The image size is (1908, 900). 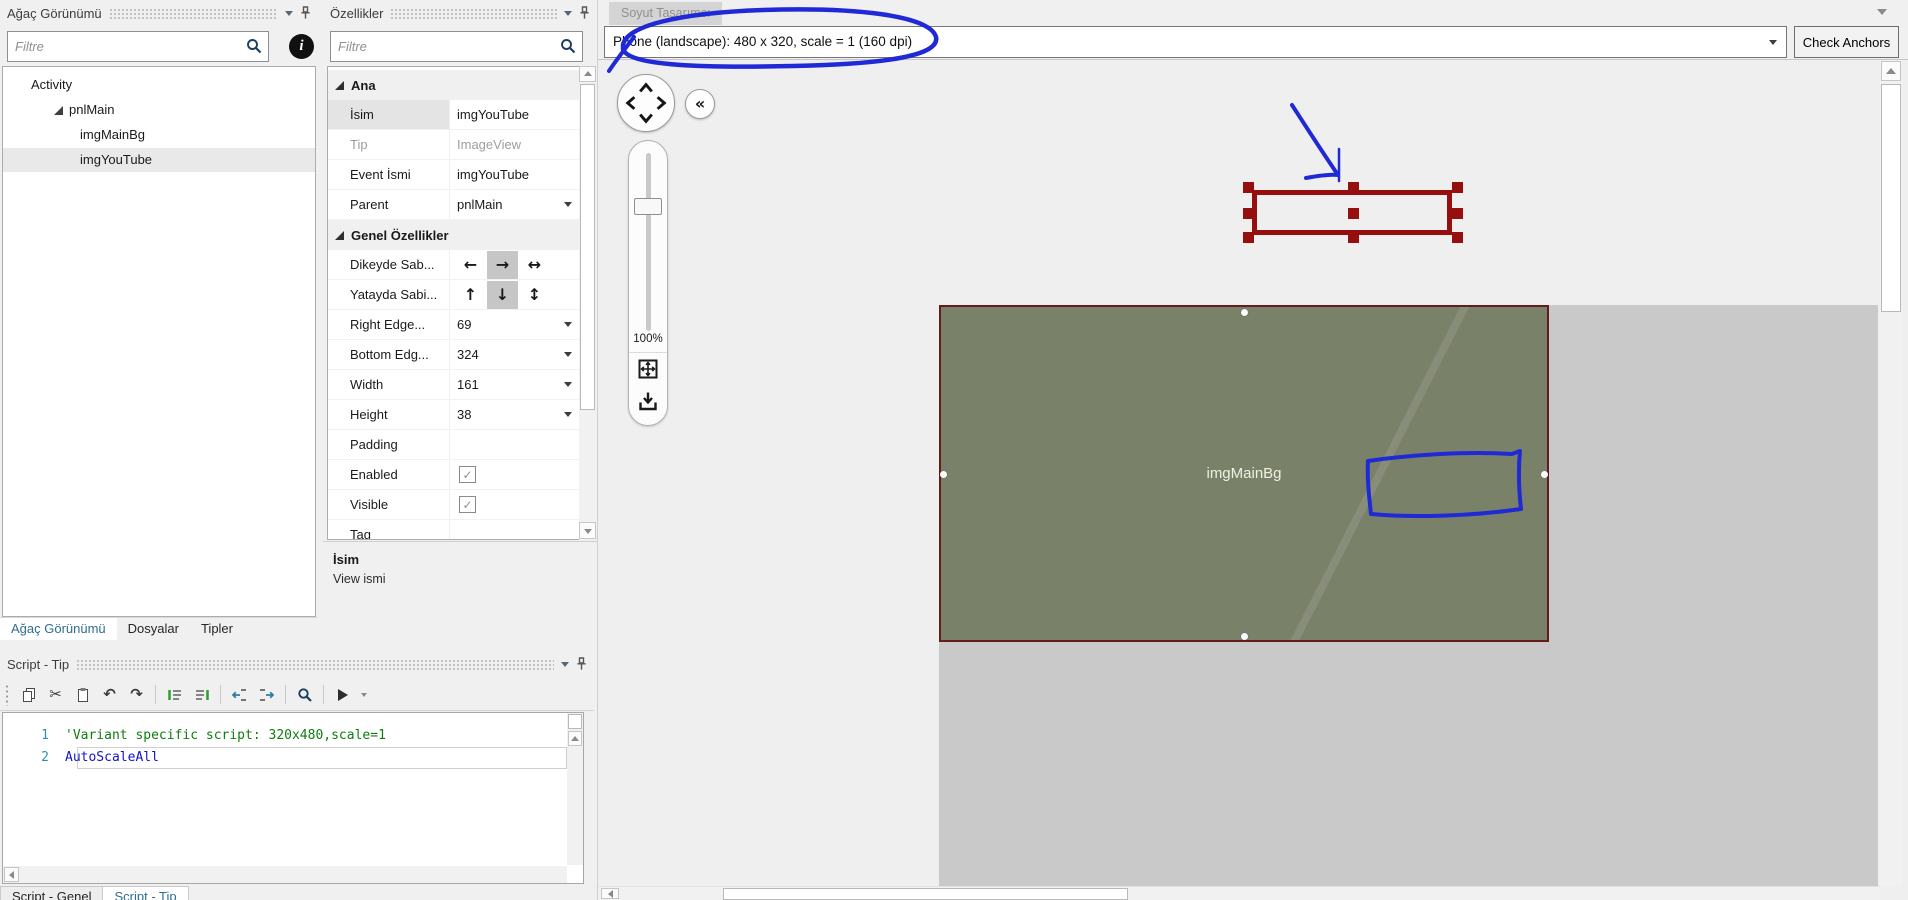 What do you see at coordinates (304, 694) in the screenshot?
I see `search-button` at bounding box center [304, 694].